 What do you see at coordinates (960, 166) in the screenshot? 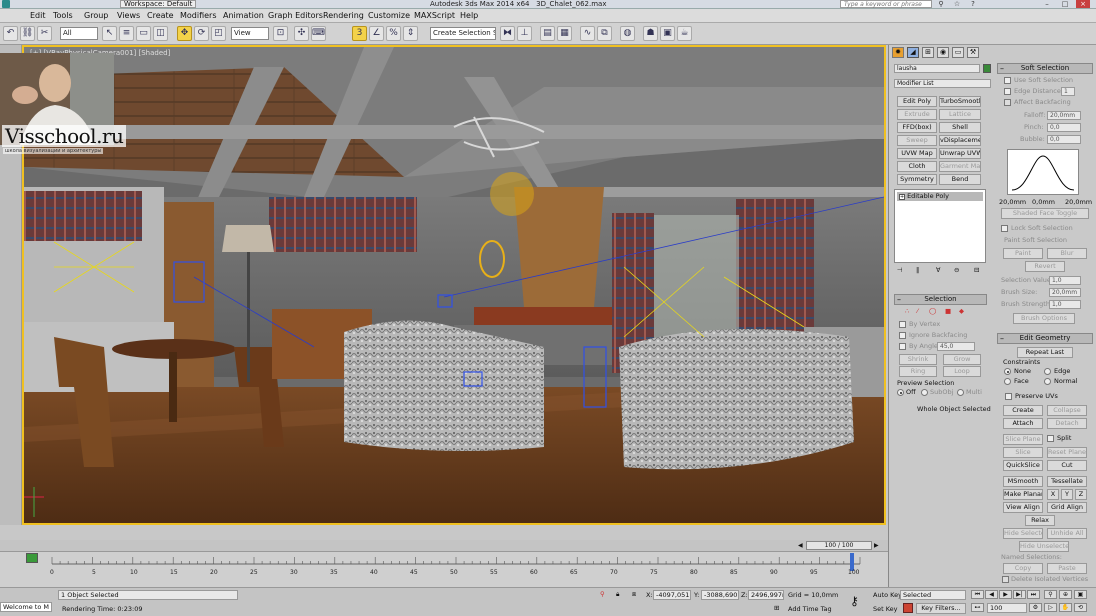
I see `modifier-garment-maker-button: Garment Maker` at bounding box center [960, 166].